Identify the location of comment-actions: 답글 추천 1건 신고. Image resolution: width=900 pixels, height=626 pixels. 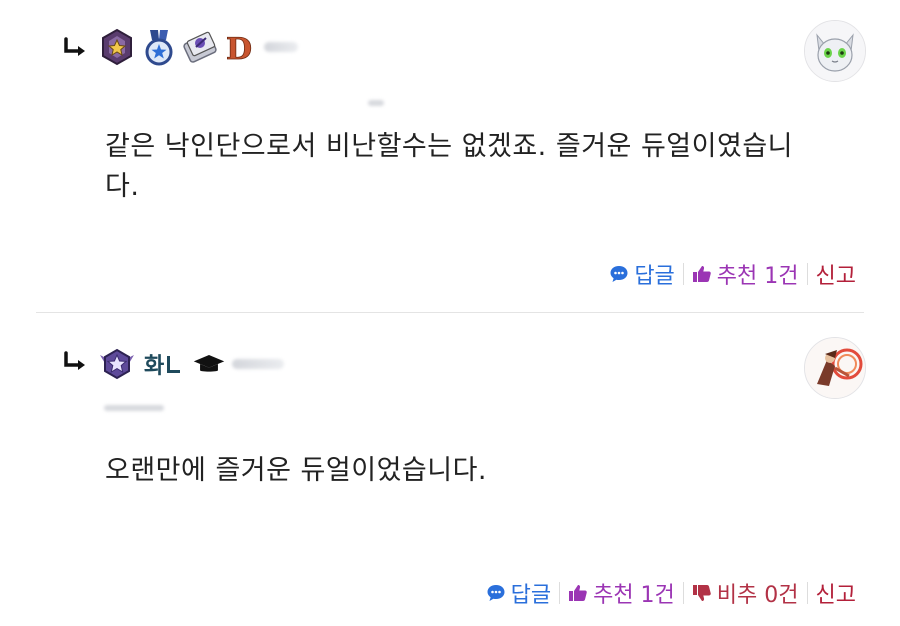
(732, 274).